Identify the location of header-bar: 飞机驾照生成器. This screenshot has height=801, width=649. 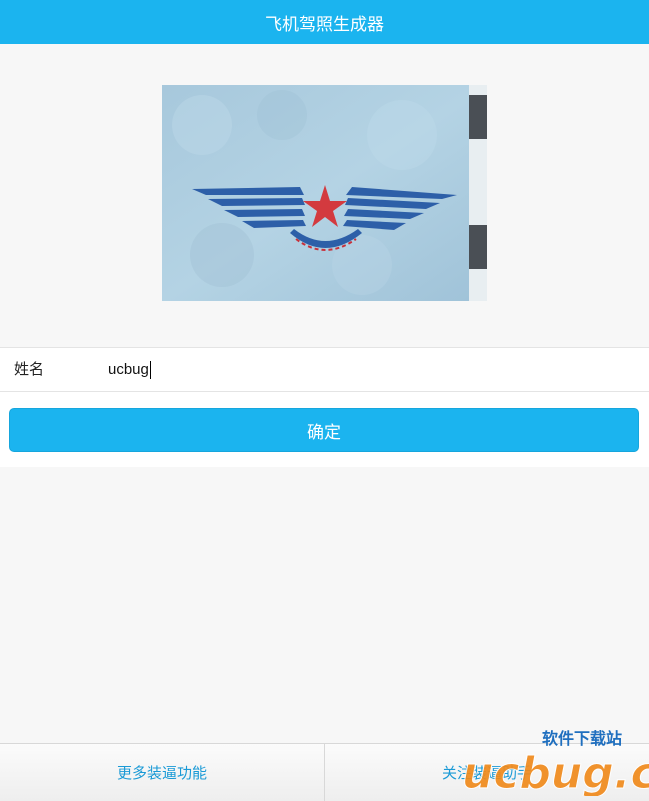
(324, 22).